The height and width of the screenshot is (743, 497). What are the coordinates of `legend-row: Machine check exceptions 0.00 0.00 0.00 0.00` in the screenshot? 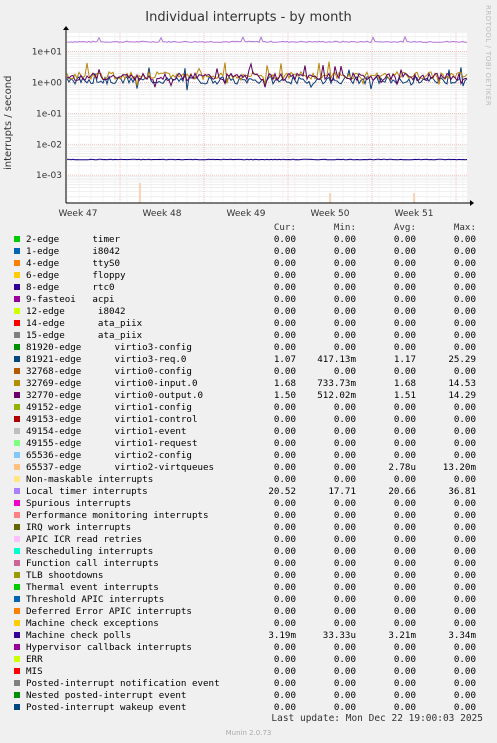 It's located at (248, 624).